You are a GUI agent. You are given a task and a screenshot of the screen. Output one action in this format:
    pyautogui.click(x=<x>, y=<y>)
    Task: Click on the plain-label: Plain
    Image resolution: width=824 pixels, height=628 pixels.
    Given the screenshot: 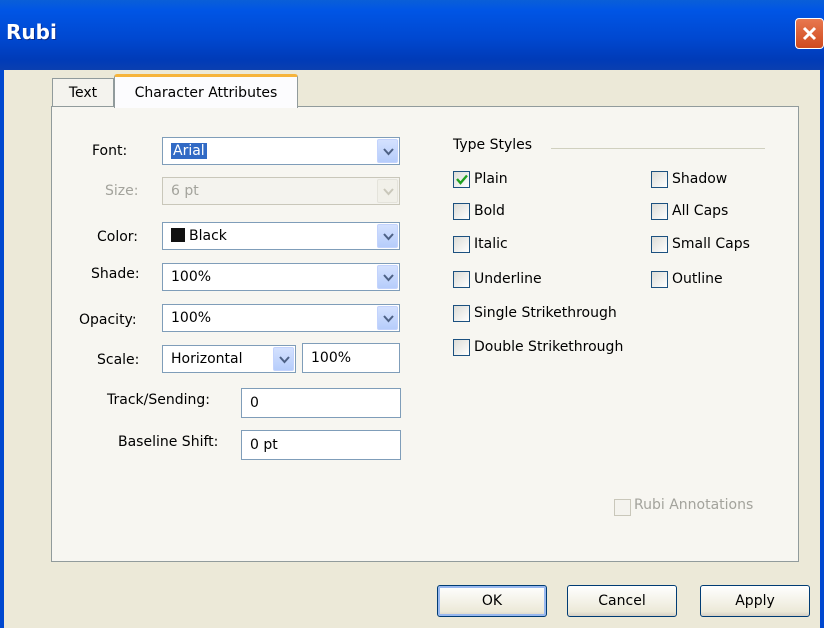 What is the action you would take?
    pyautogui.click(x=491, y=179)
    